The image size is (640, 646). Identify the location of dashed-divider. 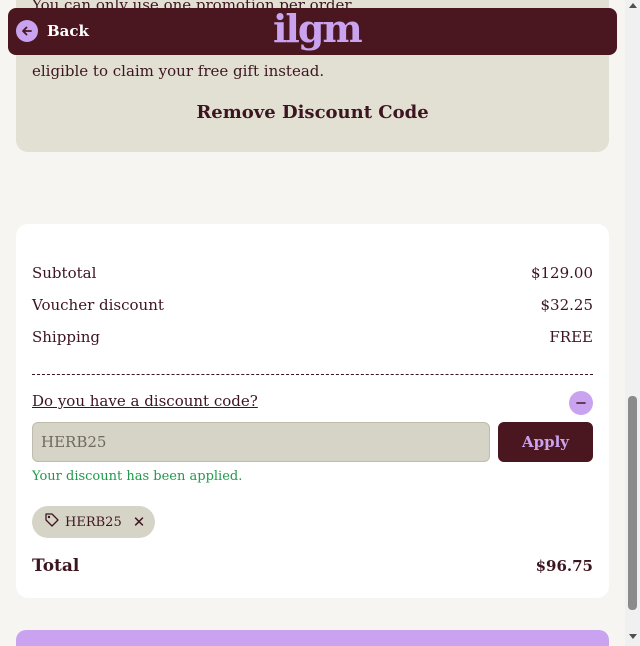
(312, 374).